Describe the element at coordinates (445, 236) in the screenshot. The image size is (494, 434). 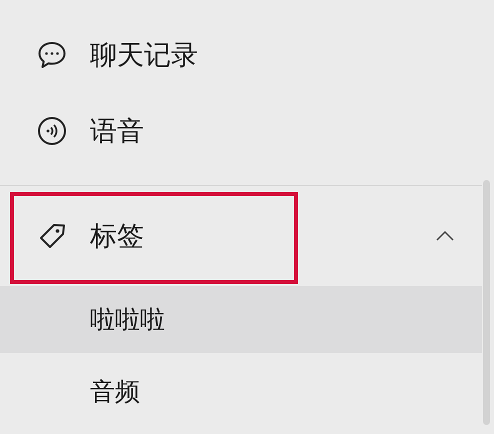
I see `chevron-up-icon` at that location.